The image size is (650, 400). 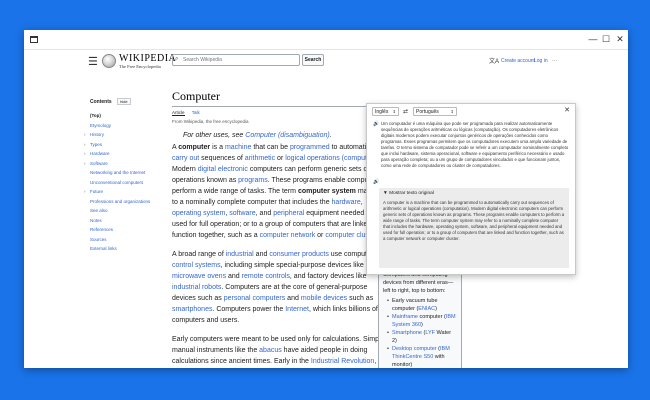 What do you see at coordinates (593, 39) in the screenshot?
I see `minimize-button: —` at bounding box center [593, 39].